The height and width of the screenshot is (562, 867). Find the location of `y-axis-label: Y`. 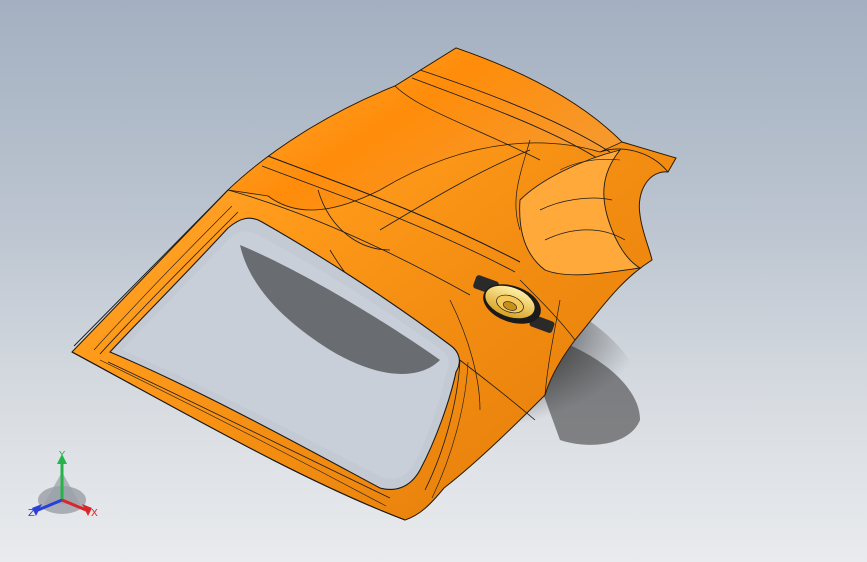

y-axis-label: Y is located at coordinates (62, 455).